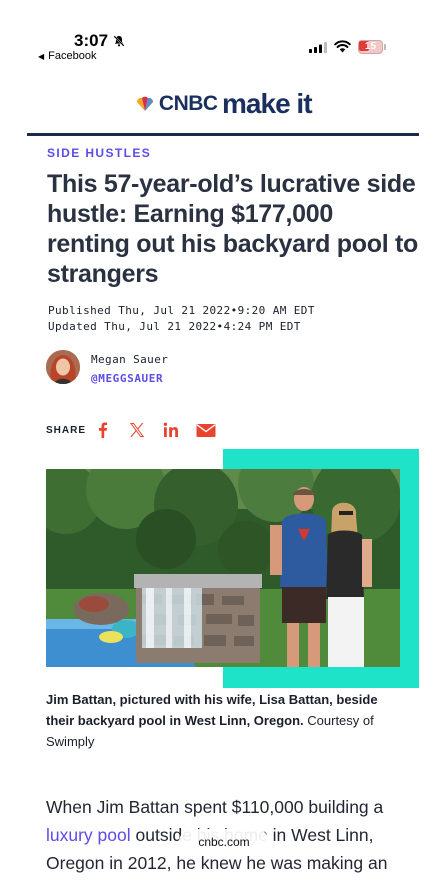 Image resolution: width=446 pixels, height=890 pixels. What do you see at coordinates (88, 835) in the screenshot?
I see `luxury-pool-link: luxury pool` at bounding box center [88, 835].